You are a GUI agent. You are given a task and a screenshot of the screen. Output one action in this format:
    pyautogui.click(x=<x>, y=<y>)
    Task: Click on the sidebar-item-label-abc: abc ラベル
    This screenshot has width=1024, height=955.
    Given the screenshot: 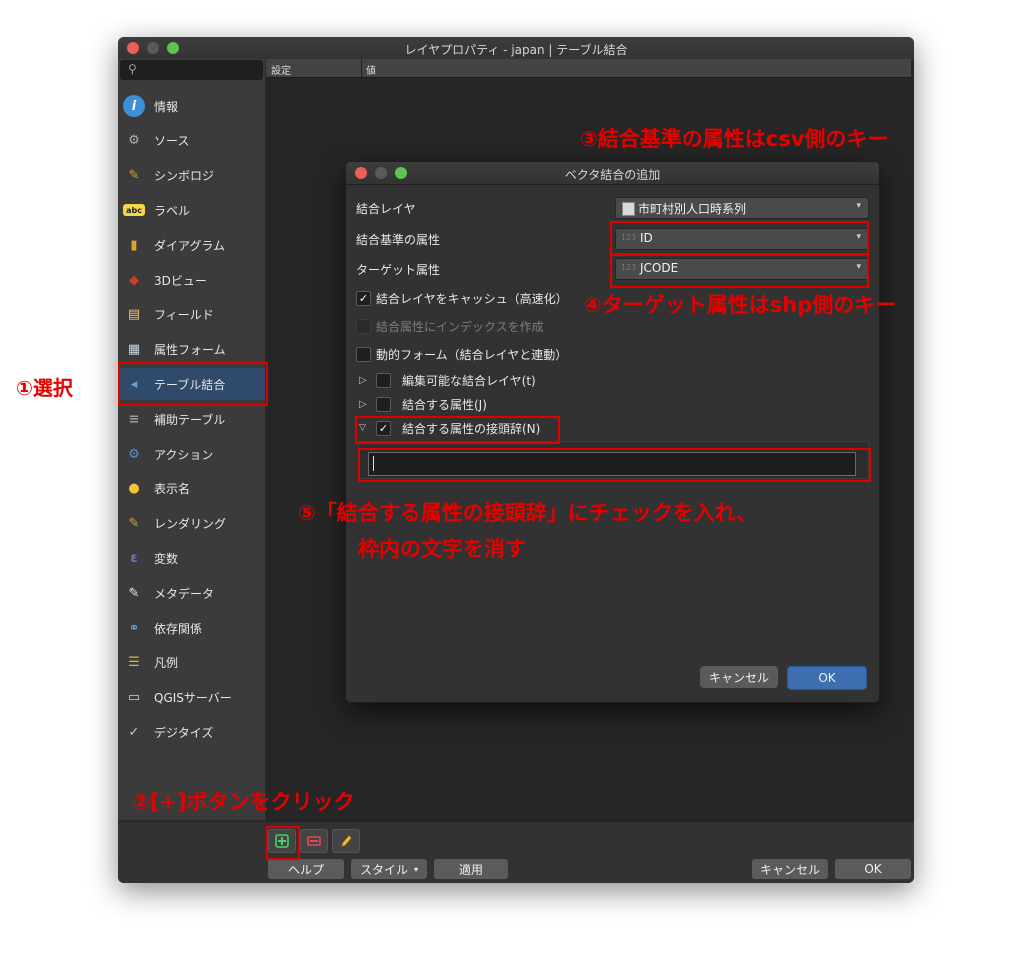 What is the action you would take?
    pyautogui.click(x=191, y=210)
    